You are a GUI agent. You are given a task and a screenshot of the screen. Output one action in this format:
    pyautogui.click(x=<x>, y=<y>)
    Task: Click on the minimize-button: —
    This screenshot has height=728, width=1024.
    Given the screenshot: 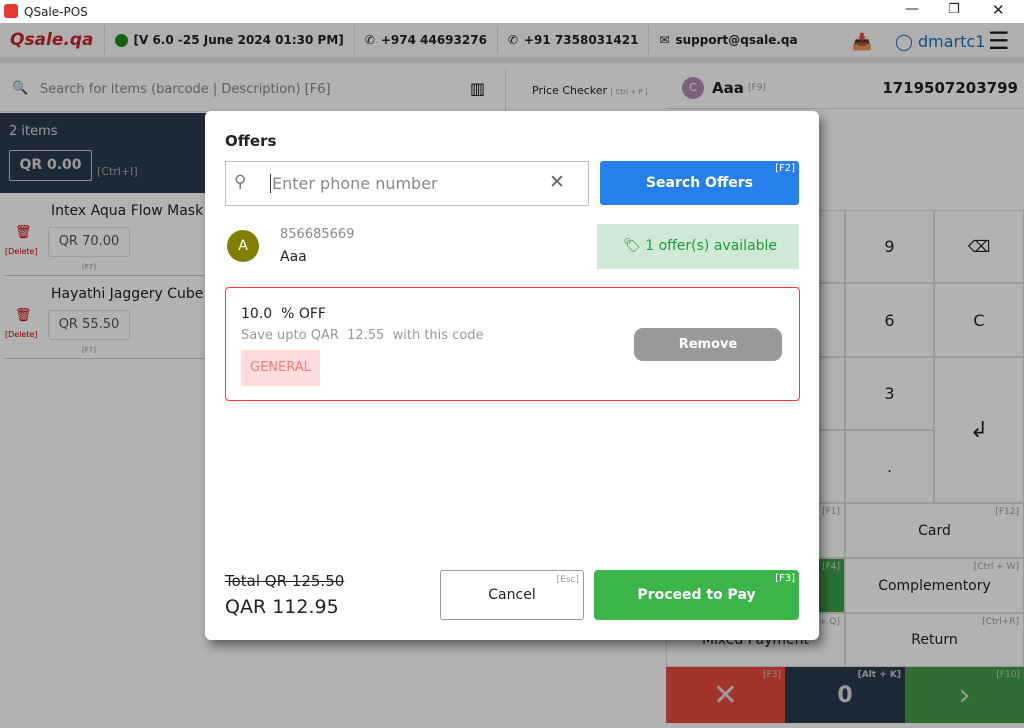 What is the action you would take?
    pyautogui.click(x=912, y=9)
    